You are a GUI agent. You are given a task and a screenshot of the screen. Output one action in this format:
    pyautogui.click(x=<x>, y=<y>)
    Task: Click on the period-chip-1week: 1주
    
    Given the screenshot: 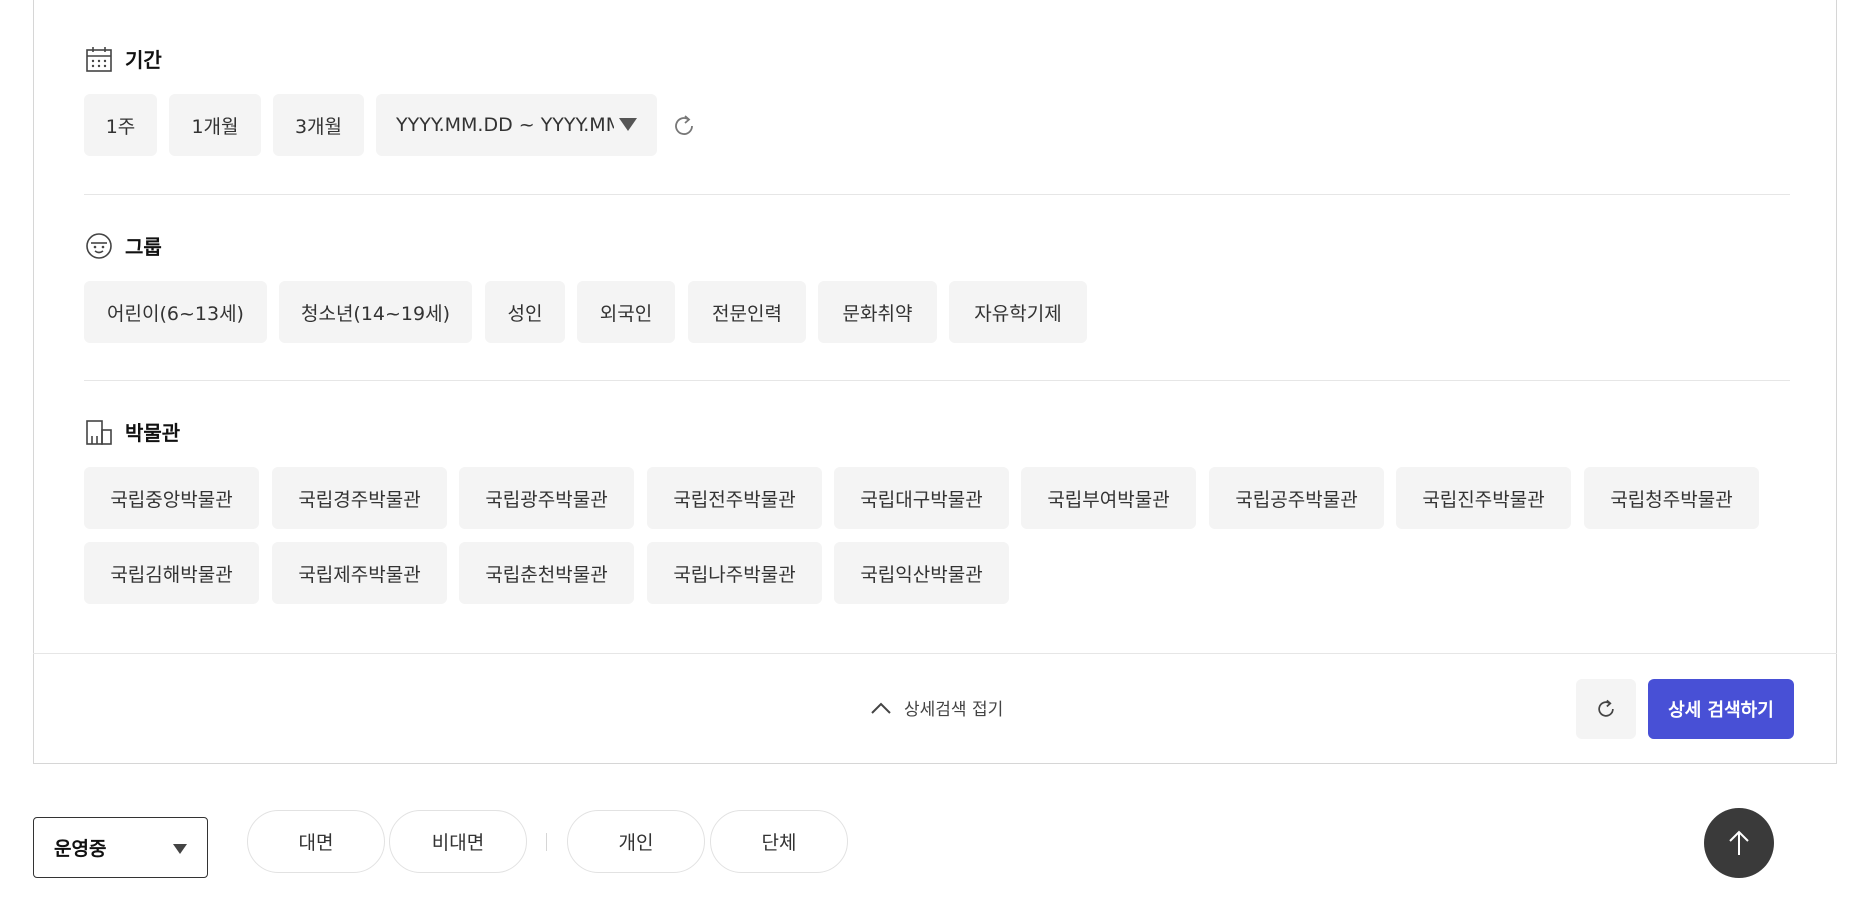 What is the action you would take?
    pyautogui.click(x=120, y=125)
    